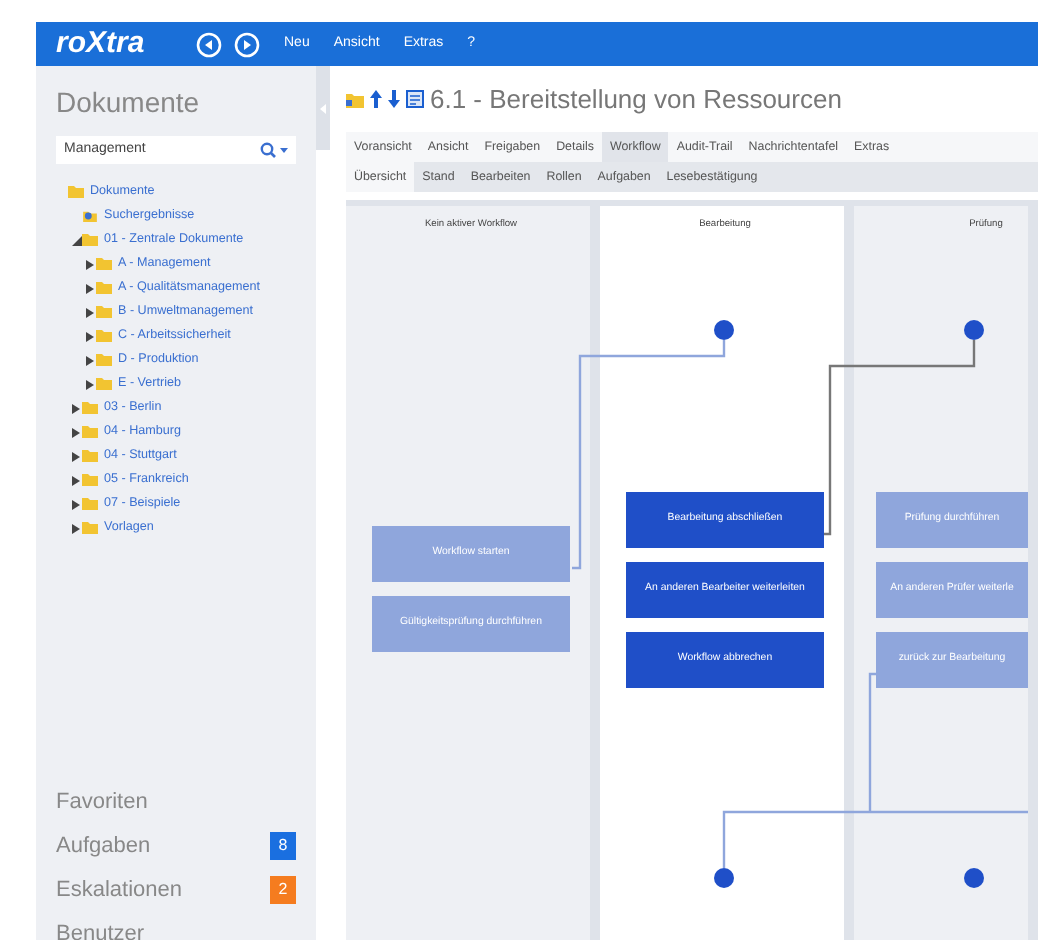  What do you see at coordinates (129, 103) in the screenshot?
I see `sidebar-title: Dokumente` at bounding box center [129, 103].